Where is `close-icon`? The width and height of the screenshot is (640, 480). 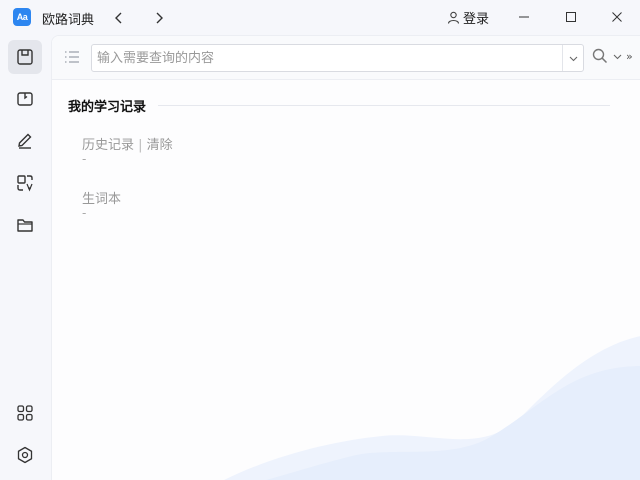 close-icon is located at coordinates (617, 17).